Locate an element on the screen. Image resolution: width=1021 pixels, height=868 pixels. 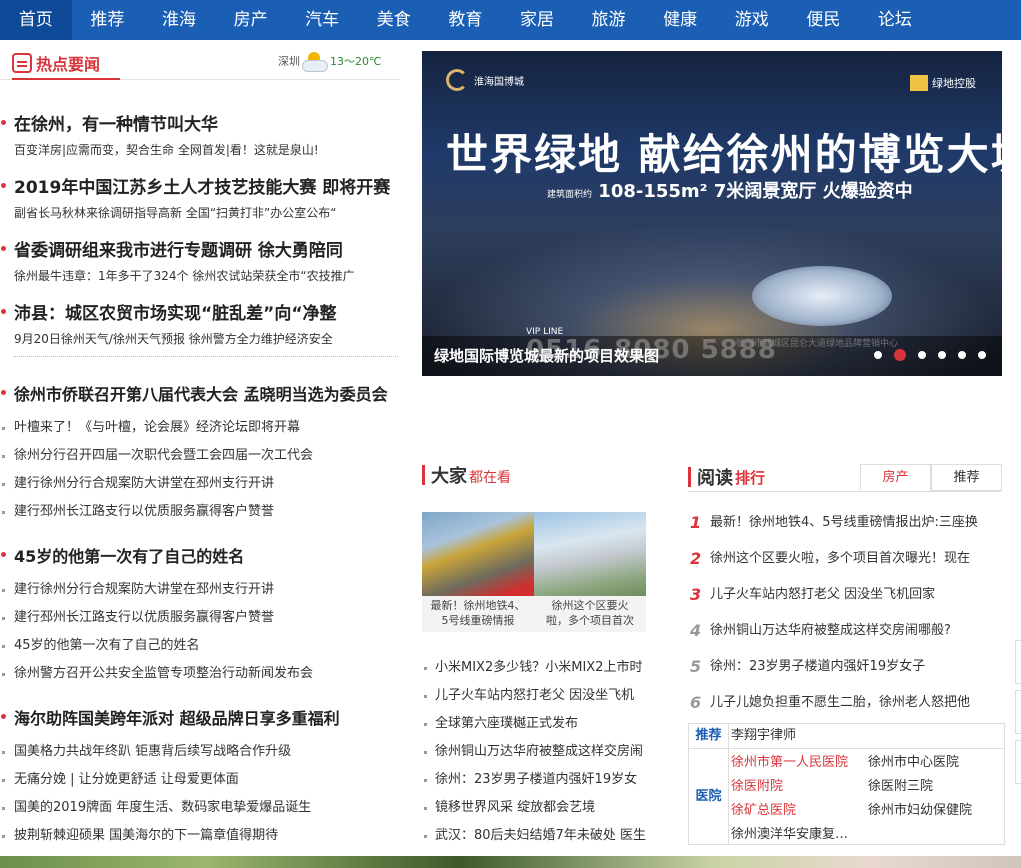
list-item: 小米MIX2多少钱？小米MIX2上市时 is located at coordinates (544, 668).